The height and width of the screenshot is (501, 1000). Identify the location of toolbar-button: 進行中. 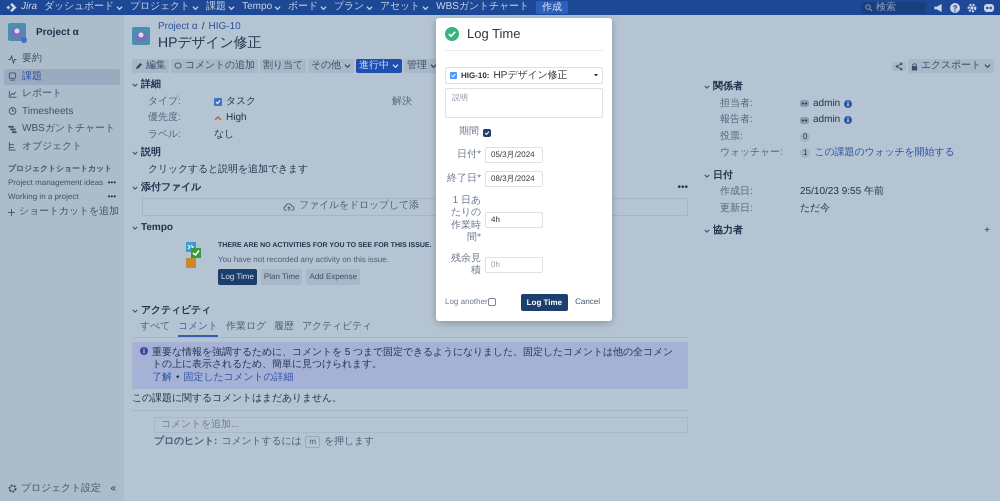
(379, 66).